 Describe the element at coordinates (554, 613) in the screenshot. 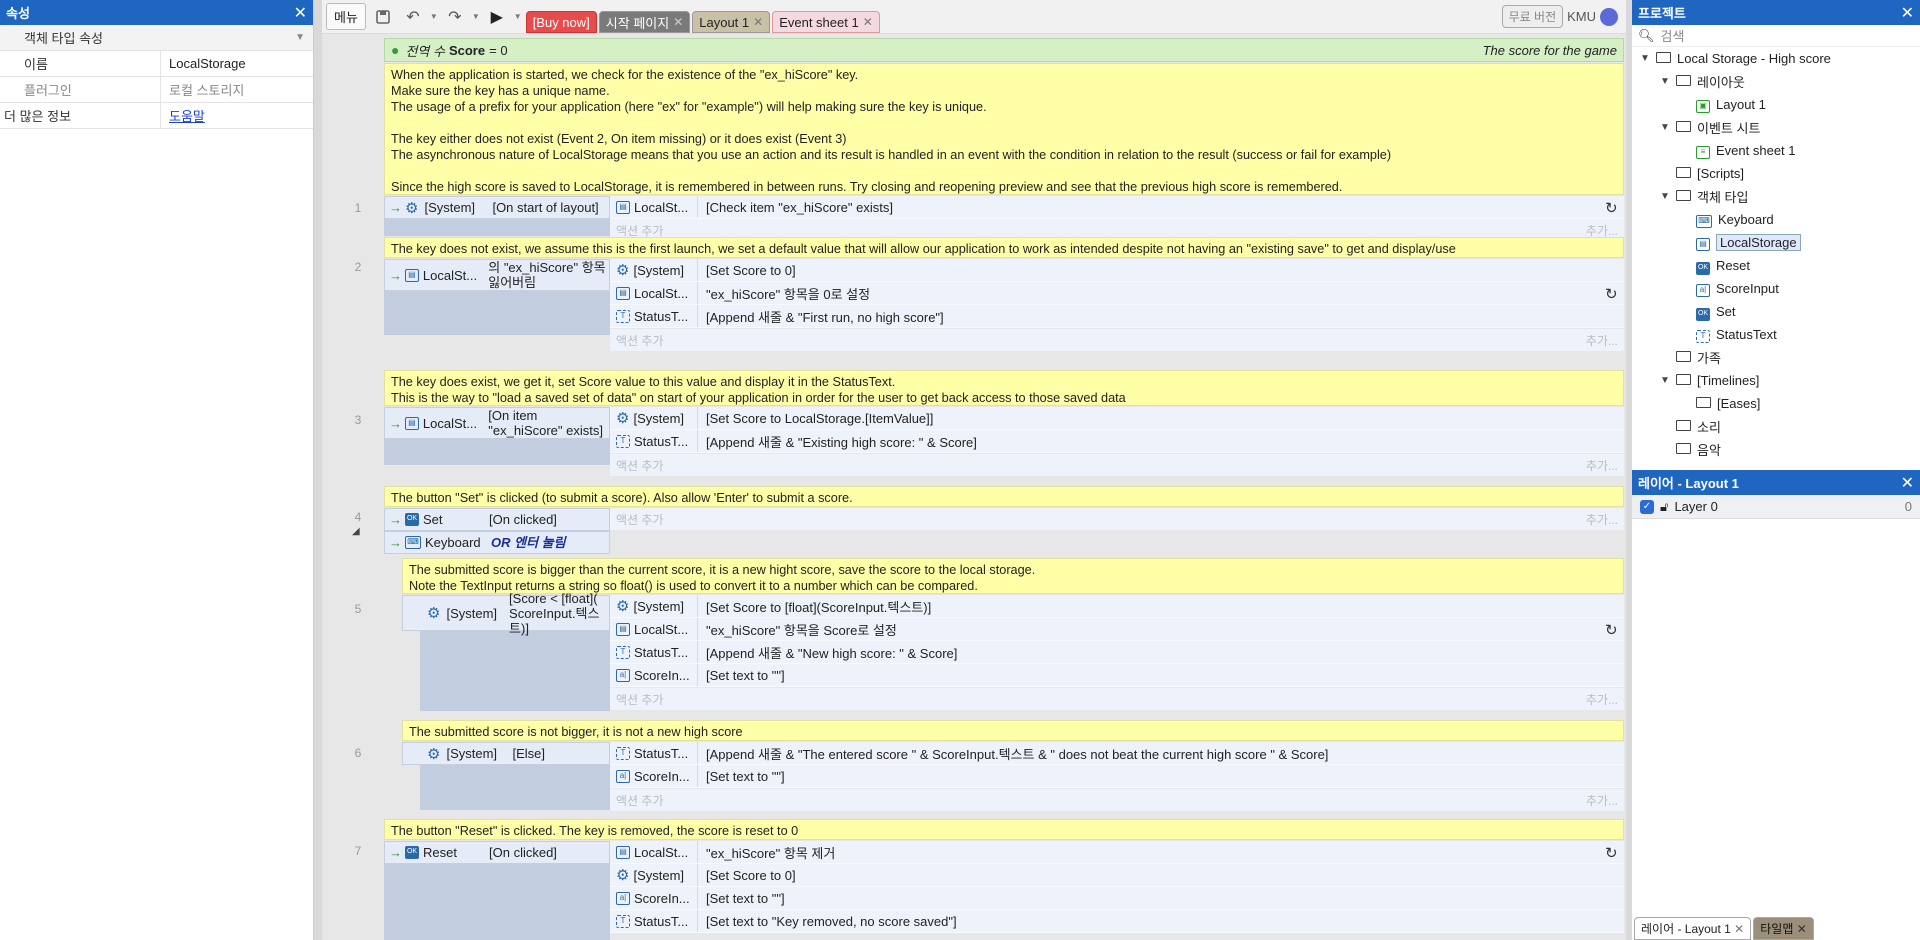

I see `condition-text: [Score < [float]( ScoreInput.텍스트)]` at that location.